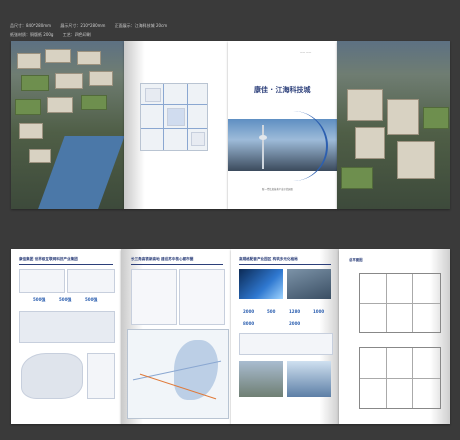  I want to click on regional-map, so click(178, 374).